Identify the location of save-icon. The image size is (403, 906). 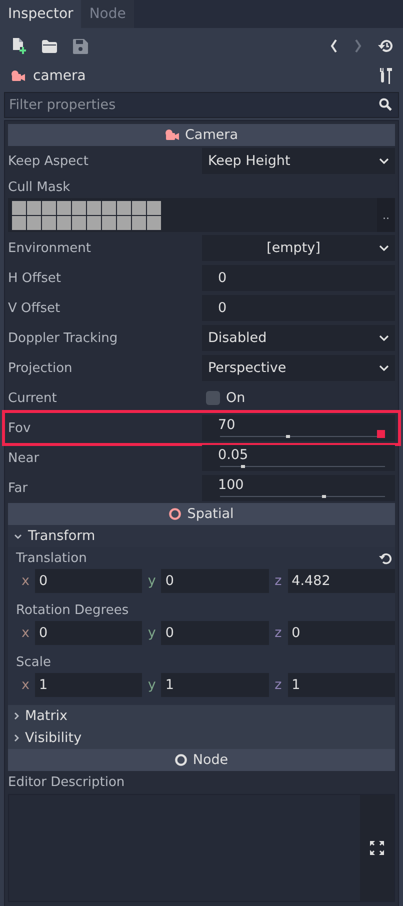
(80, 46).